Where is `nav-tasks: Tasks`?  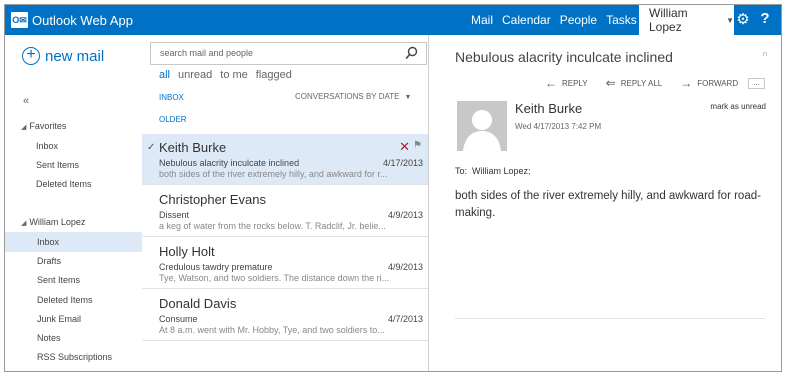 nav-tasks: Tasks is located at coordinates (621, 20).